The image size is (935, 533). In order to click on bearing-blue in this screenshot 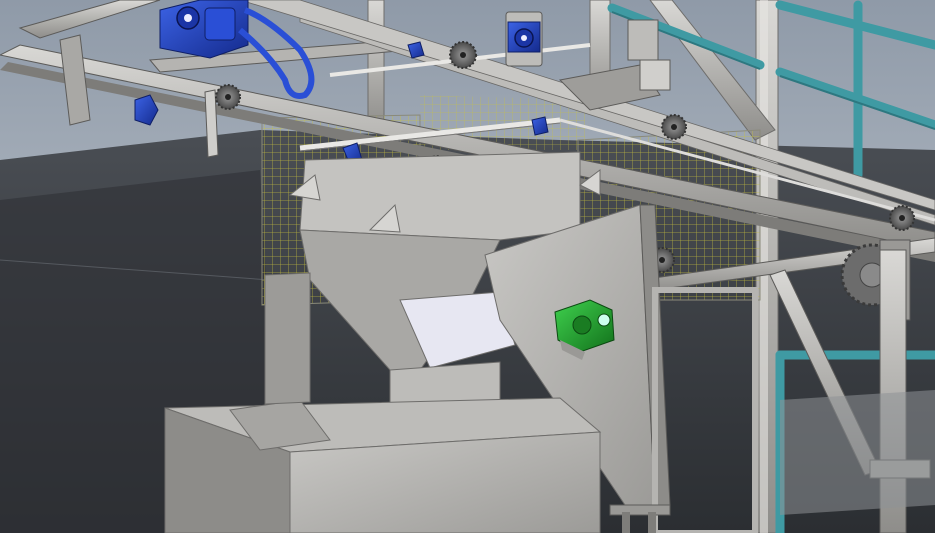, I will do `click(540, 126)`.